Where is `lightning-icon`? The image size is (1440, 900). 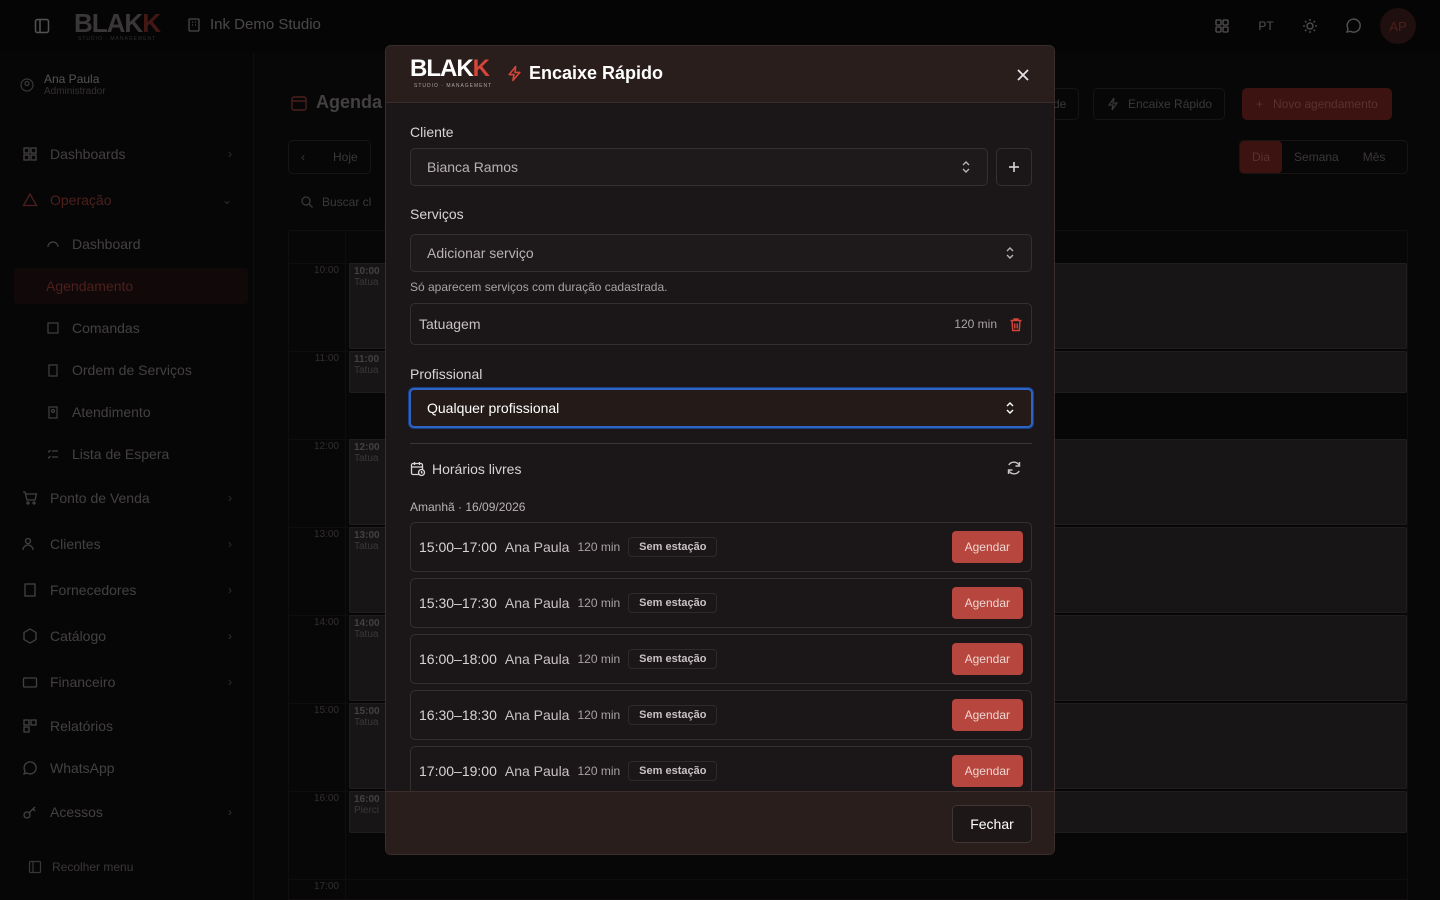
lightning-icon is located at coordinates (514, 73).